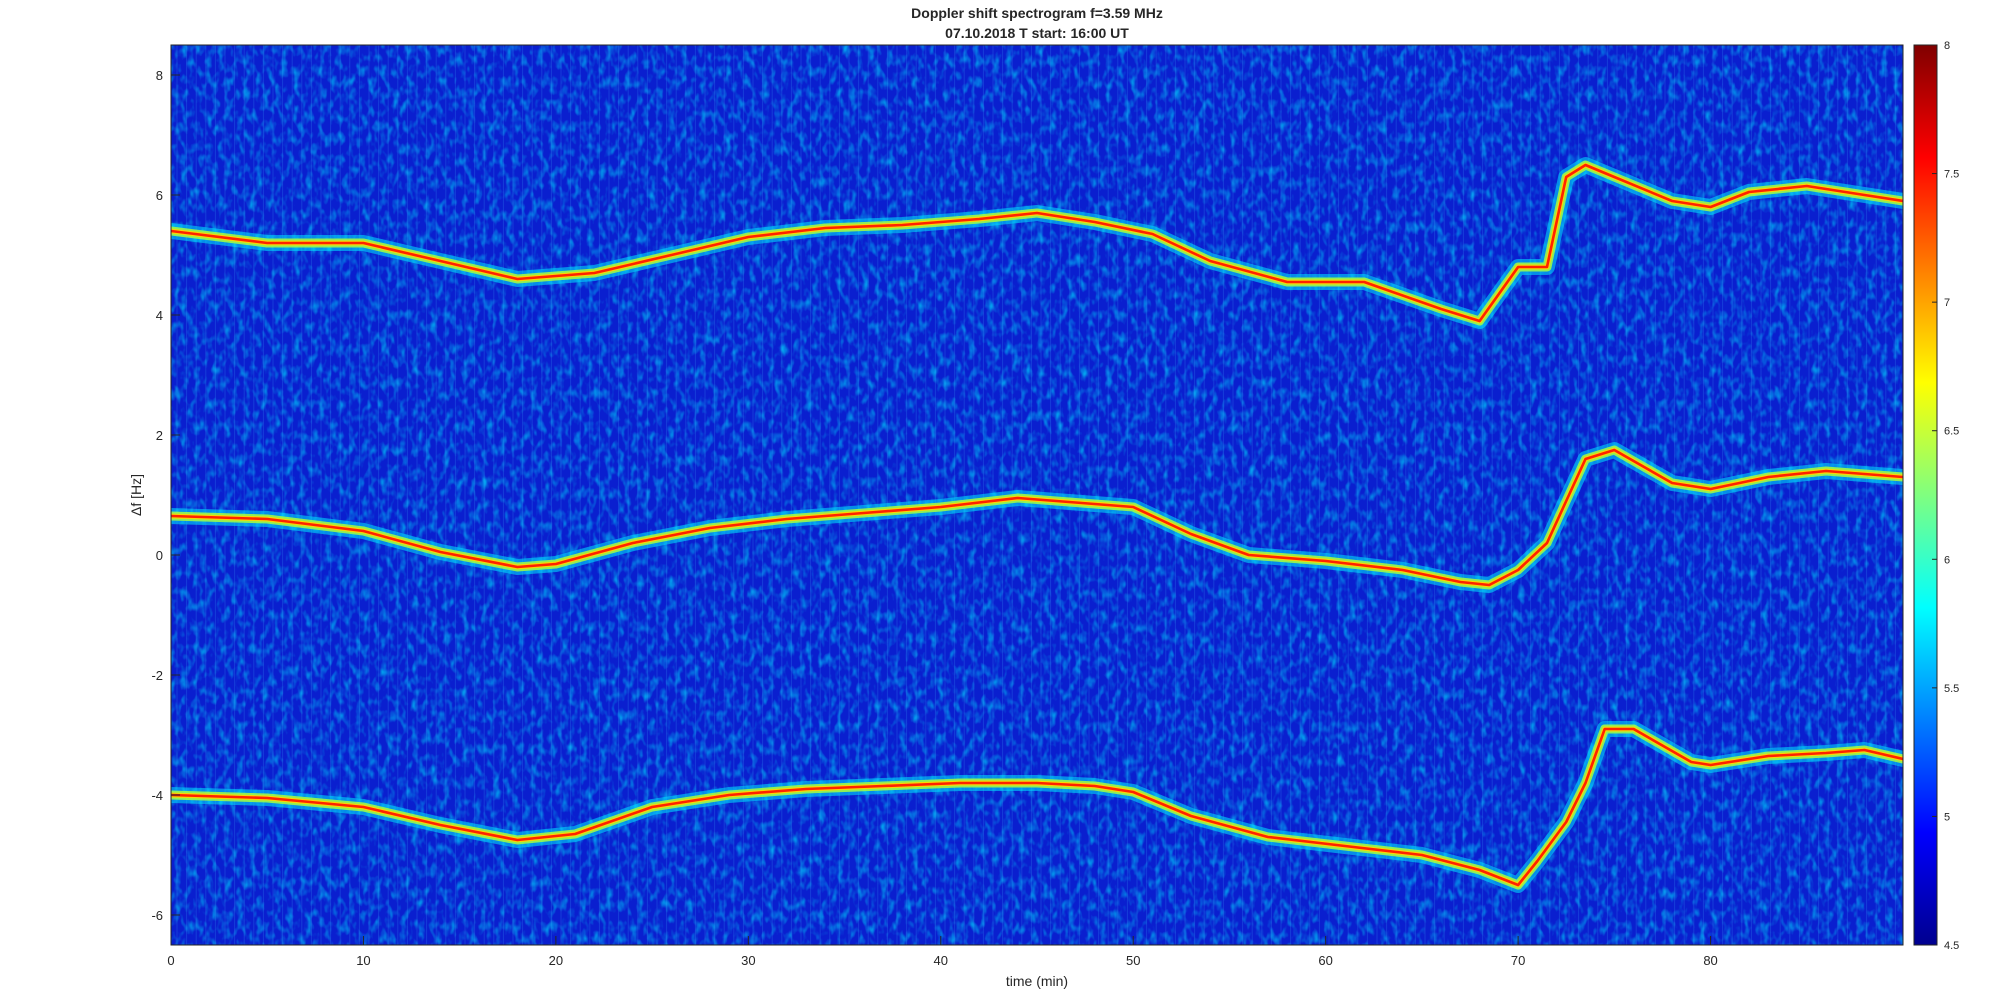  What do you see at coordinates (1925, 495) in the screenshot?
I see `colorbar` at bounding box center [1925, 495].